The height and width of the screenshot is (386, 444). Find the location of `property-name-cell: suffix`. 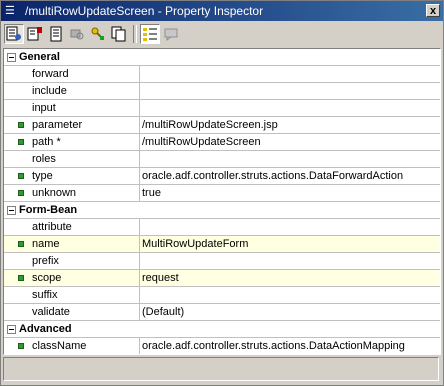

property-name-cell: suffix is located at coordinates (72, 295).